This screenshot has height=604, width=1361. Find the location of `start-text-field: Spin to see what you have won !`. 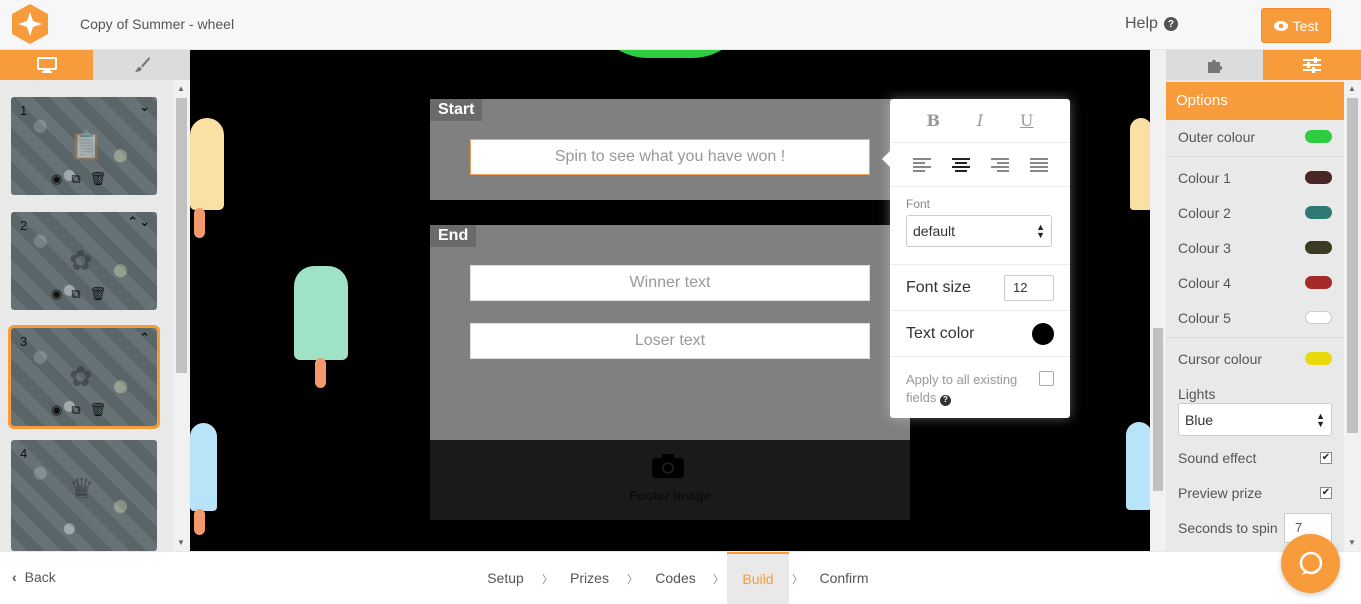

start-text-field: Spin to see what you have won ! is located at coordinates (670, 157).